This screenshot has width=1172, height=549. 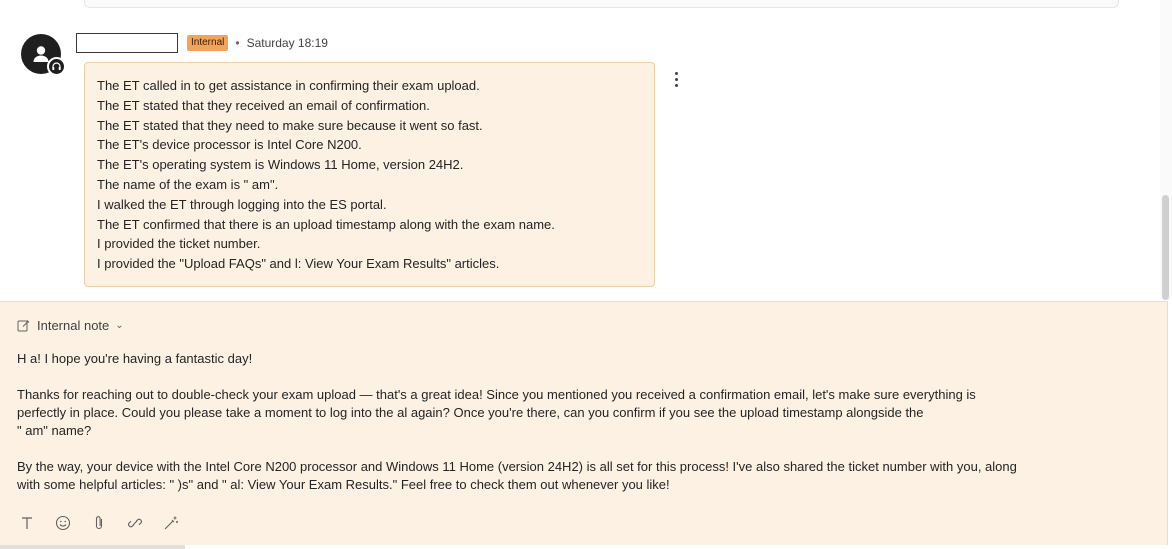 I want to click on agent-status-badge, so click(x=56, y=66).